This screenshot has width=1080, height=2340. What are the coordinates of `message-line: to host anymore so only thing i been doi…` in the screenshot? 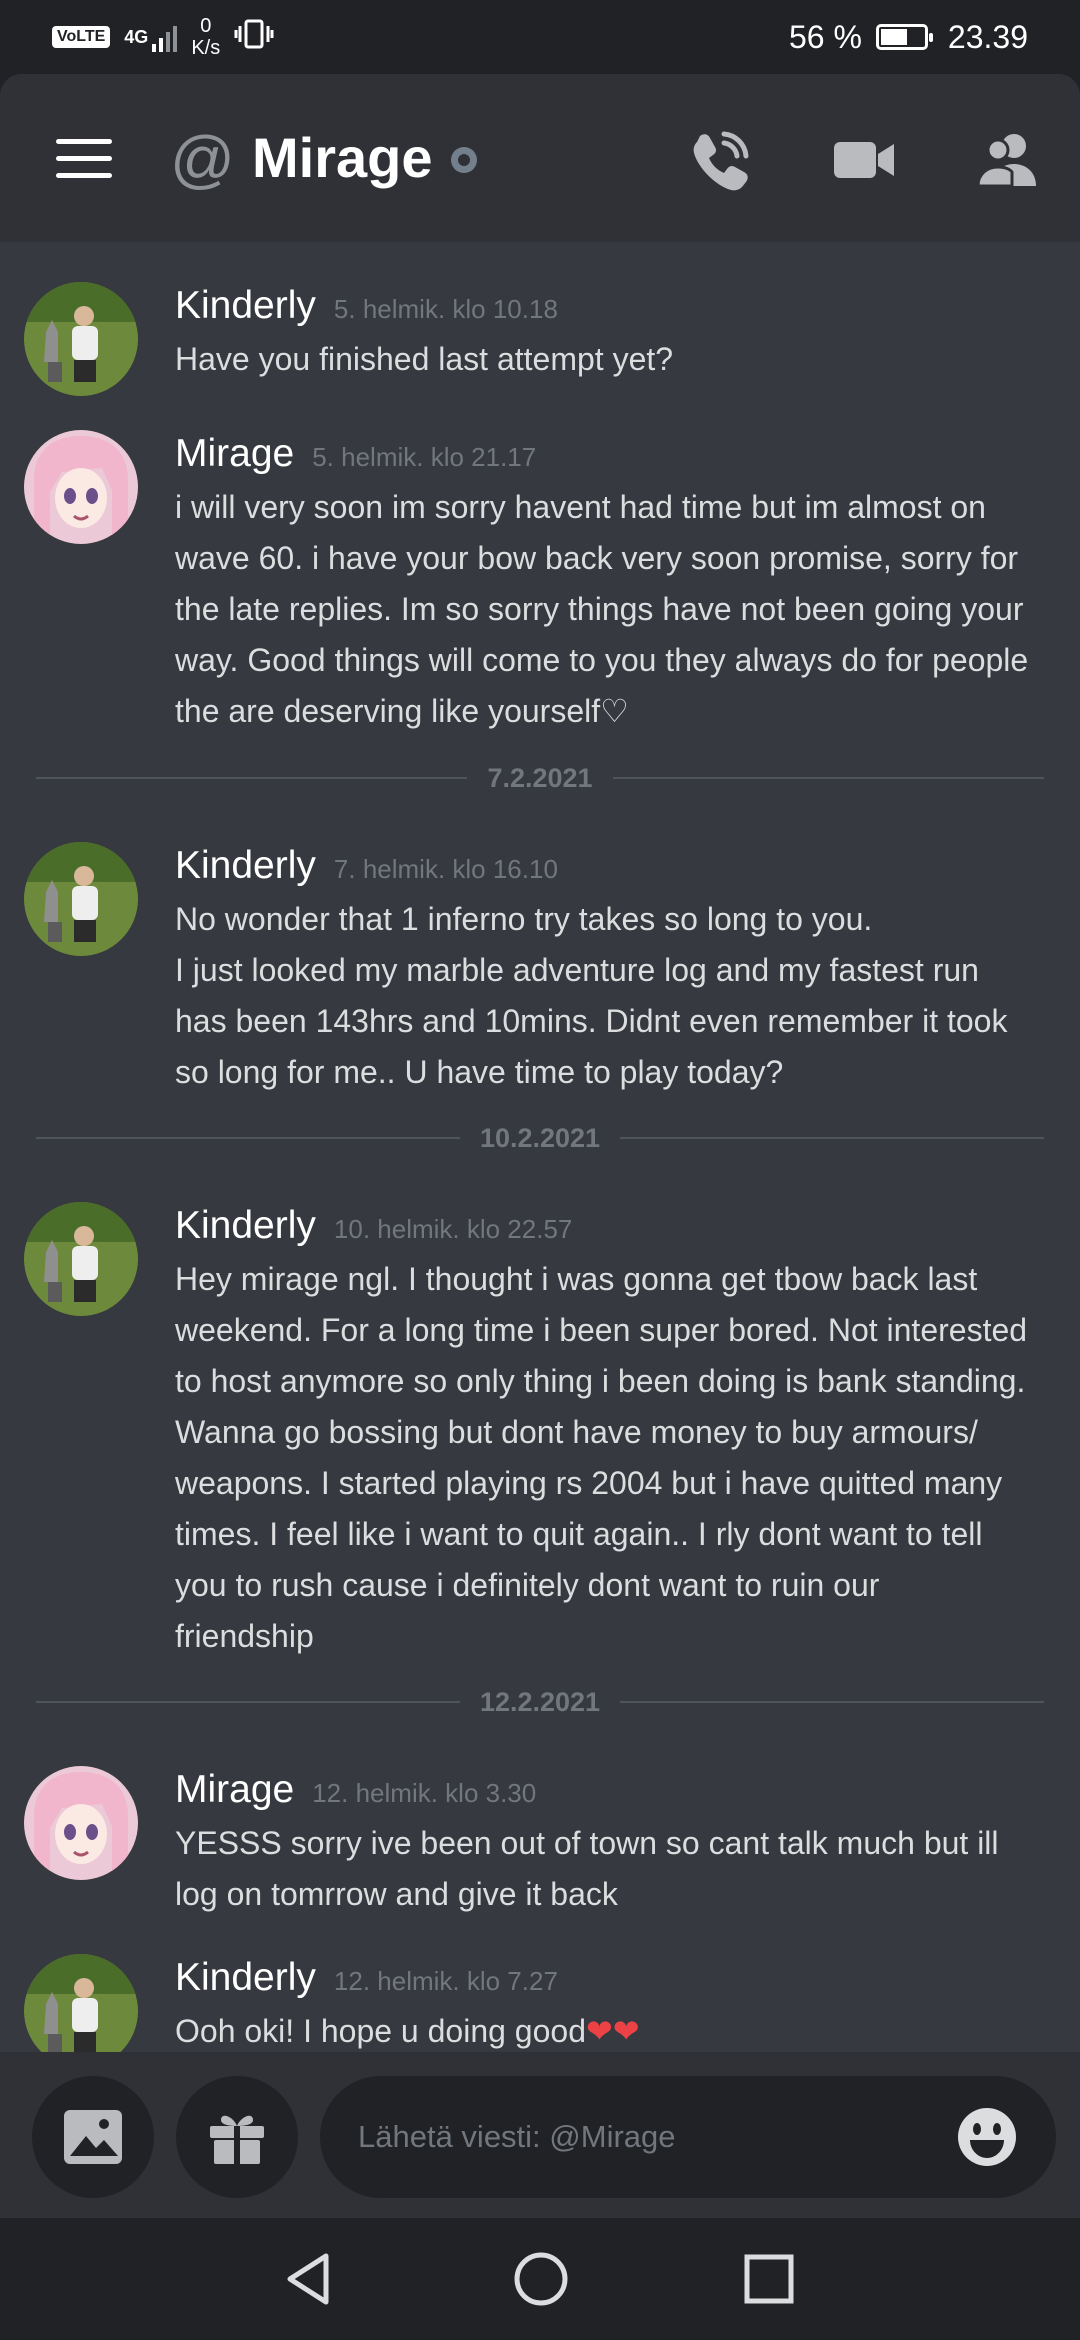 It's located at (600, 1381).